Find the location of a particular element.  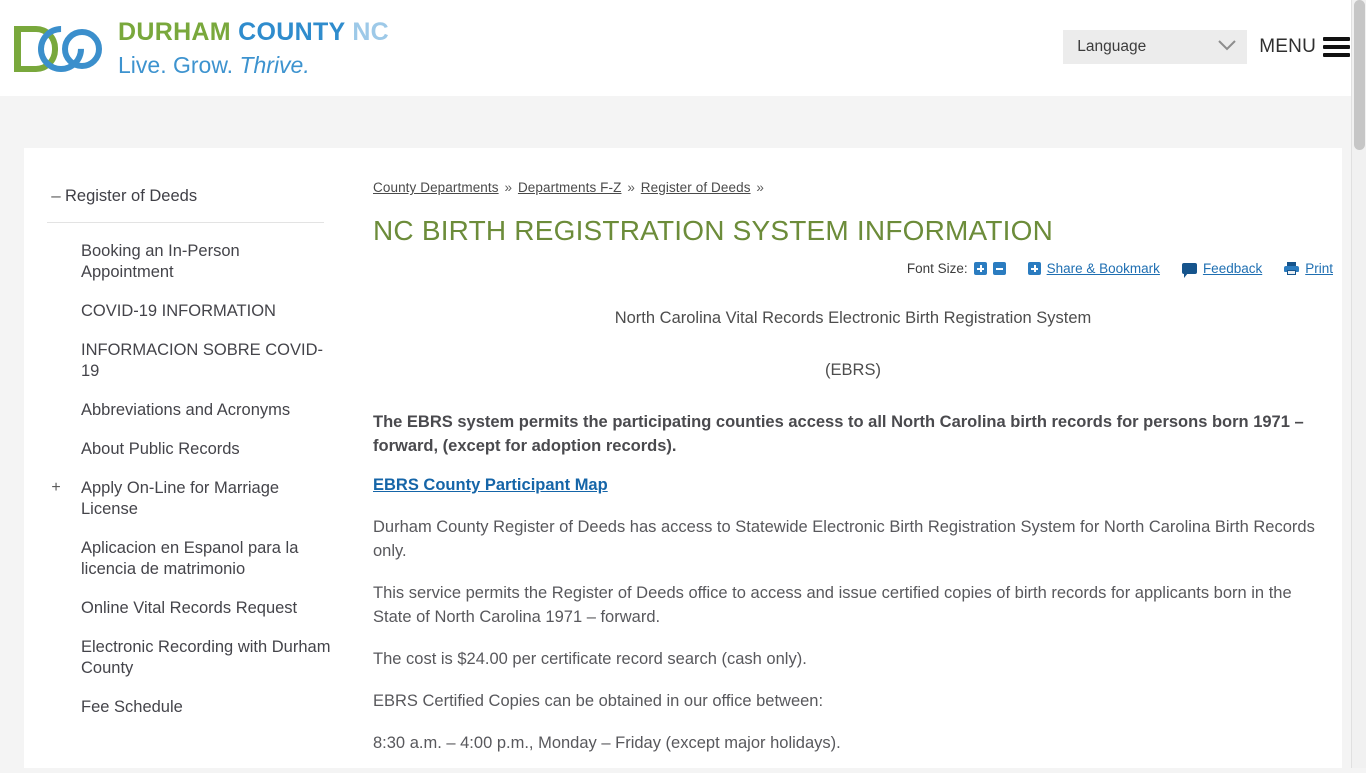

sidebar-item-apply-marriage-license: + Apply On-Line for Marriage License is located at coordinates (186, 499).